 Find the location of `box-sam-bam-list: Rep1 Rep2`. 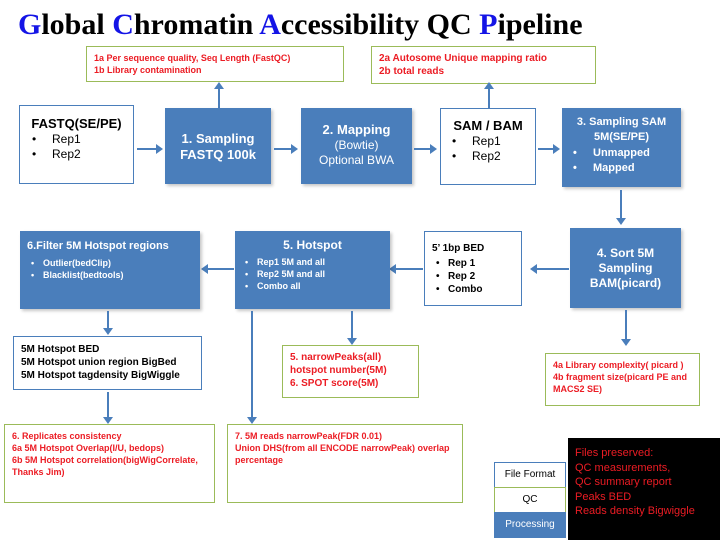

box-sam-bam-list: Rep1 Rep2 is located at coordinates (488, 149).